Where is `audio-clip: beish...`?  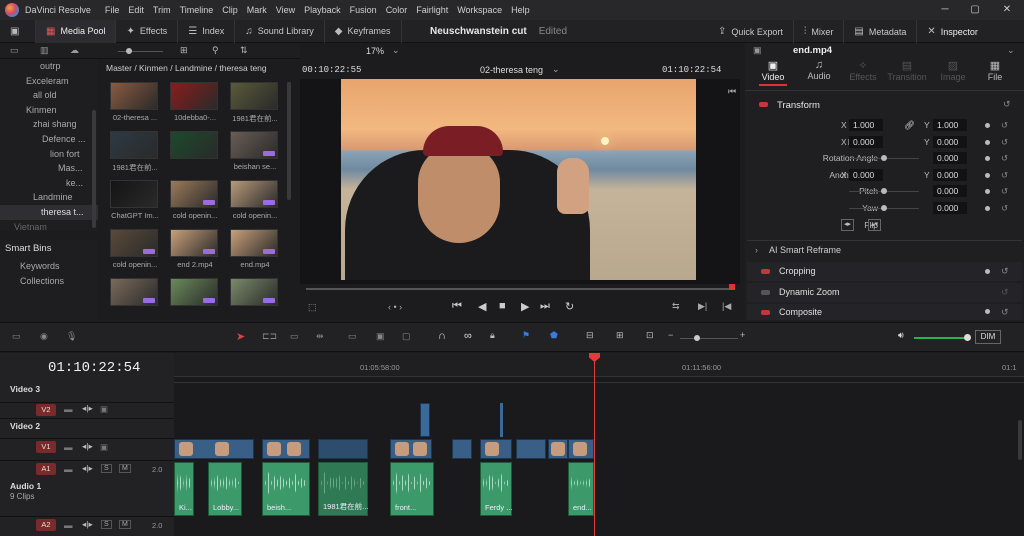
audio-clip: beish... is located at coordinates (286, 489).